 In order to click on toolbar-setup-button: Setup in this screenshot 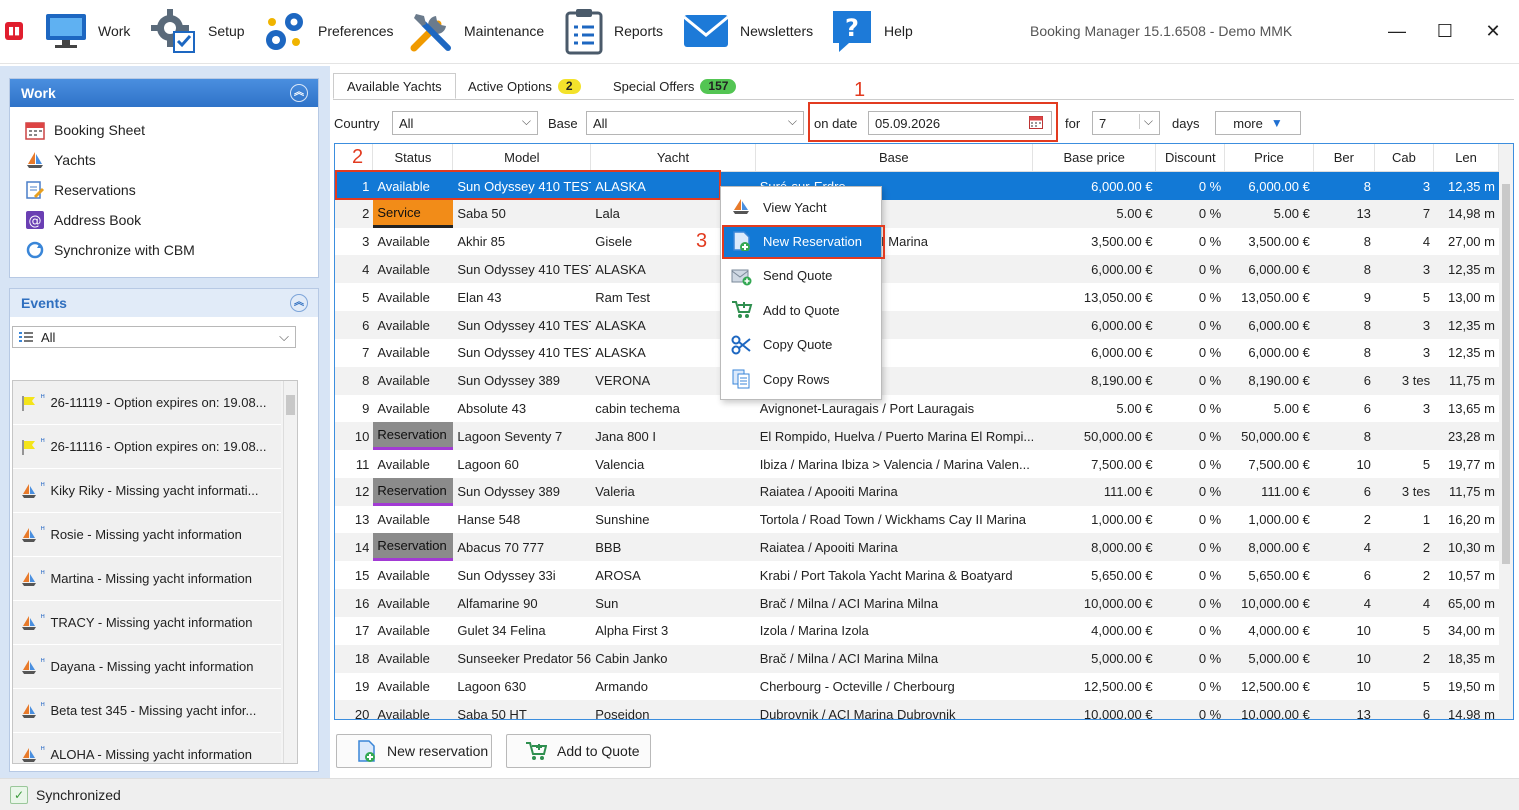, I will do `click(197, 31)`.